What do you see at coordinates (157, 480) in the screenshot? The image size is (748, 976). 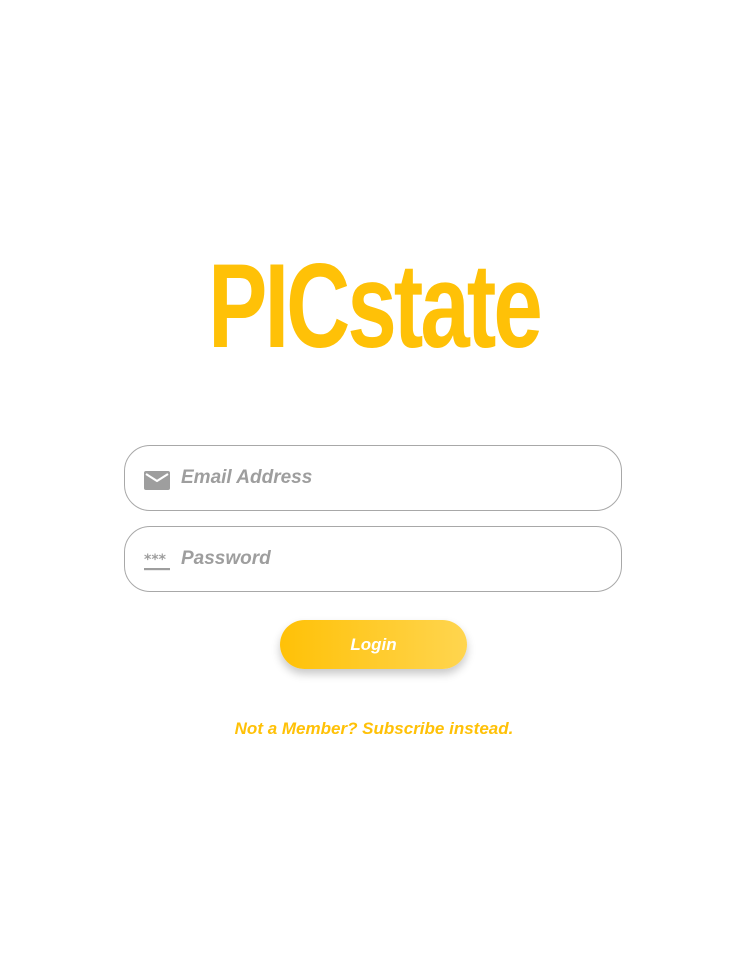 I see `mail-icon` at bounding box center [157, 480].